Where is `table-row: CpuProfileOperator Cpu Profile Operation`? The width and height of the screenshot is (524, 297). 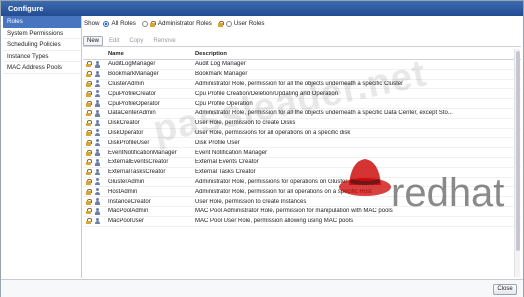 table-row: CpuProfileOperator Cpu Profile Operation is located at coordinates (302, 104).